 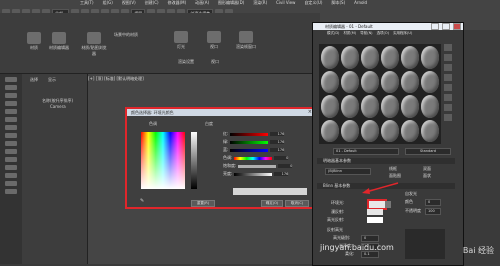 What do you see at coordinates (383, 33) in the screenshot?
I see `menu-options: 选项(O)` at bounding box center [383, 33].